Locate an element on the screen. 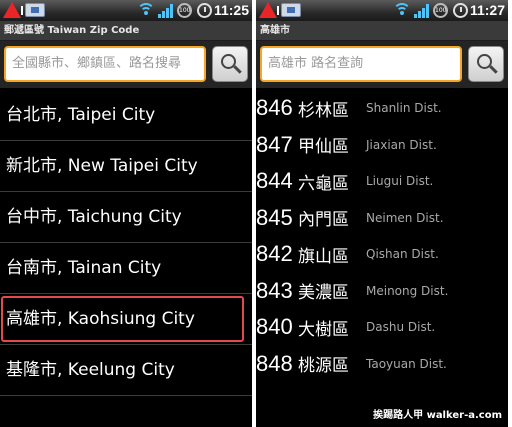 The height and width of the screenshot is (427, 512). city-item-new-taipei: 新北市, New Taipei City is located at coordinates (126, 166).